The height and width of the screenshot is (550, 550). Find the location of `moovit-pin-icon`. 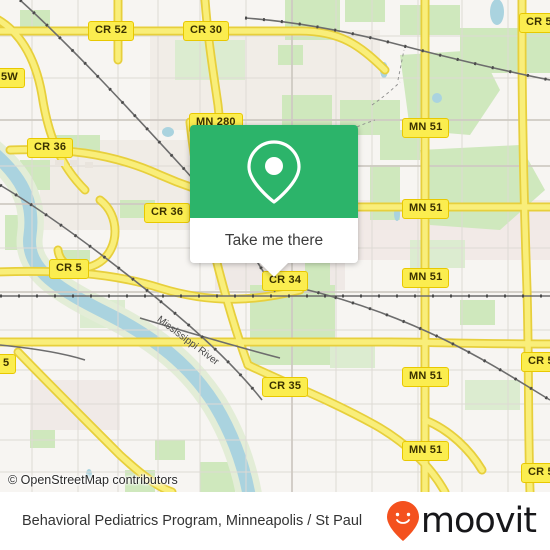

moovit-pin-icon is located at coordinates (402, 521).